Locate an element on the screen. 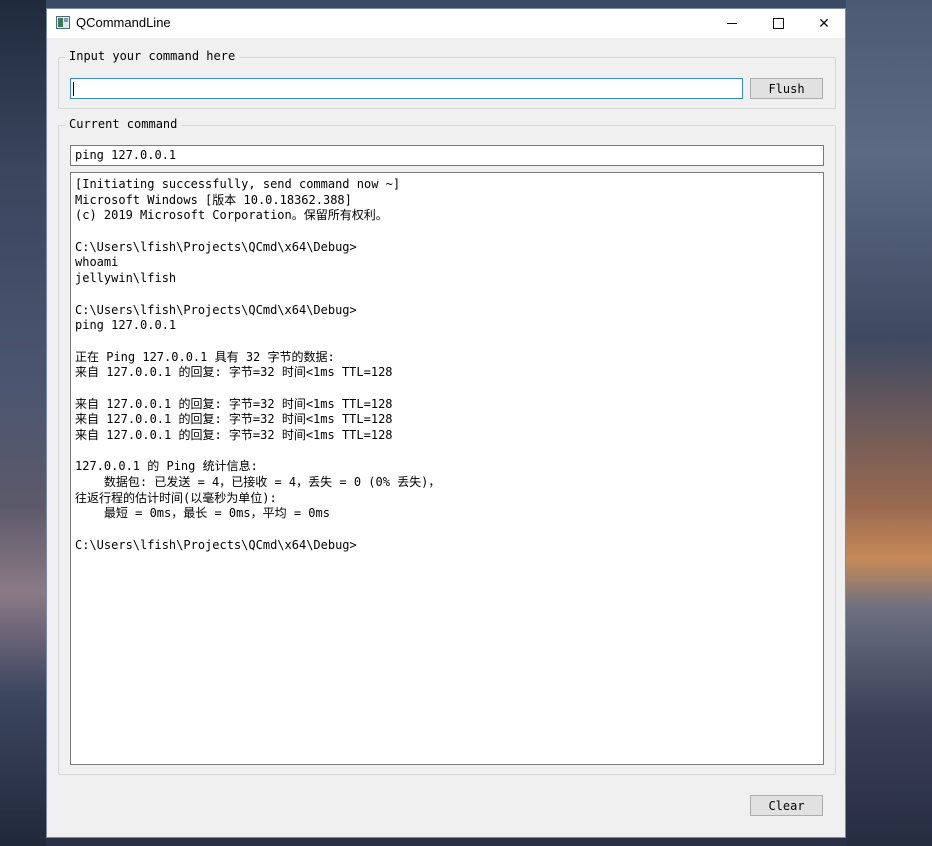  clear-button: Clear is located at coordinates (786, 805).